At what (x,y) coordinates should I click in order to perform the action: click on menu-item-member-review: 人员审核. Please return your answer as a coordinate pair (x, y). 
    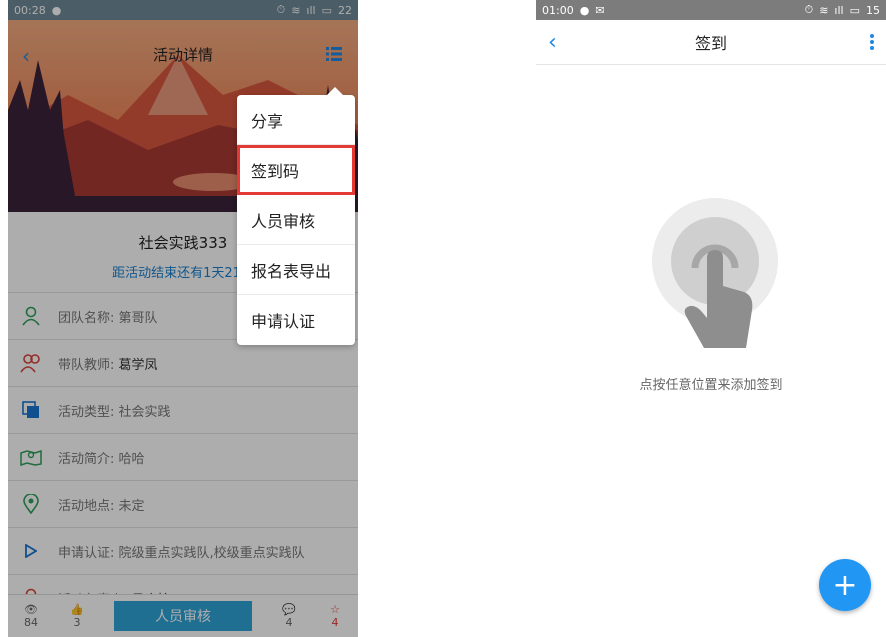
    Looking at the image, I should click on (296, 220).